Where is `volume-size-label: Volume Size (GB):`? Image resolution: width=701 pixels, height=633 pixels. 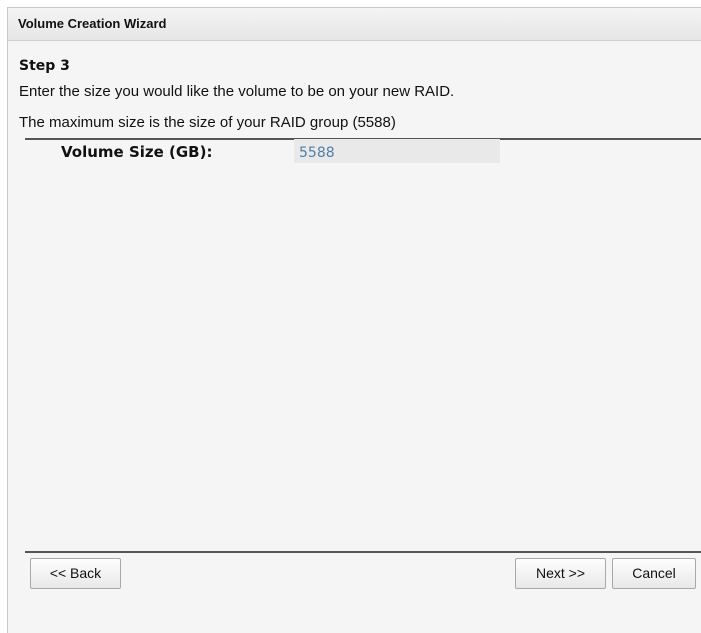
volume-size-label: Volume Size (GB): is located at coordinates (137, 152).